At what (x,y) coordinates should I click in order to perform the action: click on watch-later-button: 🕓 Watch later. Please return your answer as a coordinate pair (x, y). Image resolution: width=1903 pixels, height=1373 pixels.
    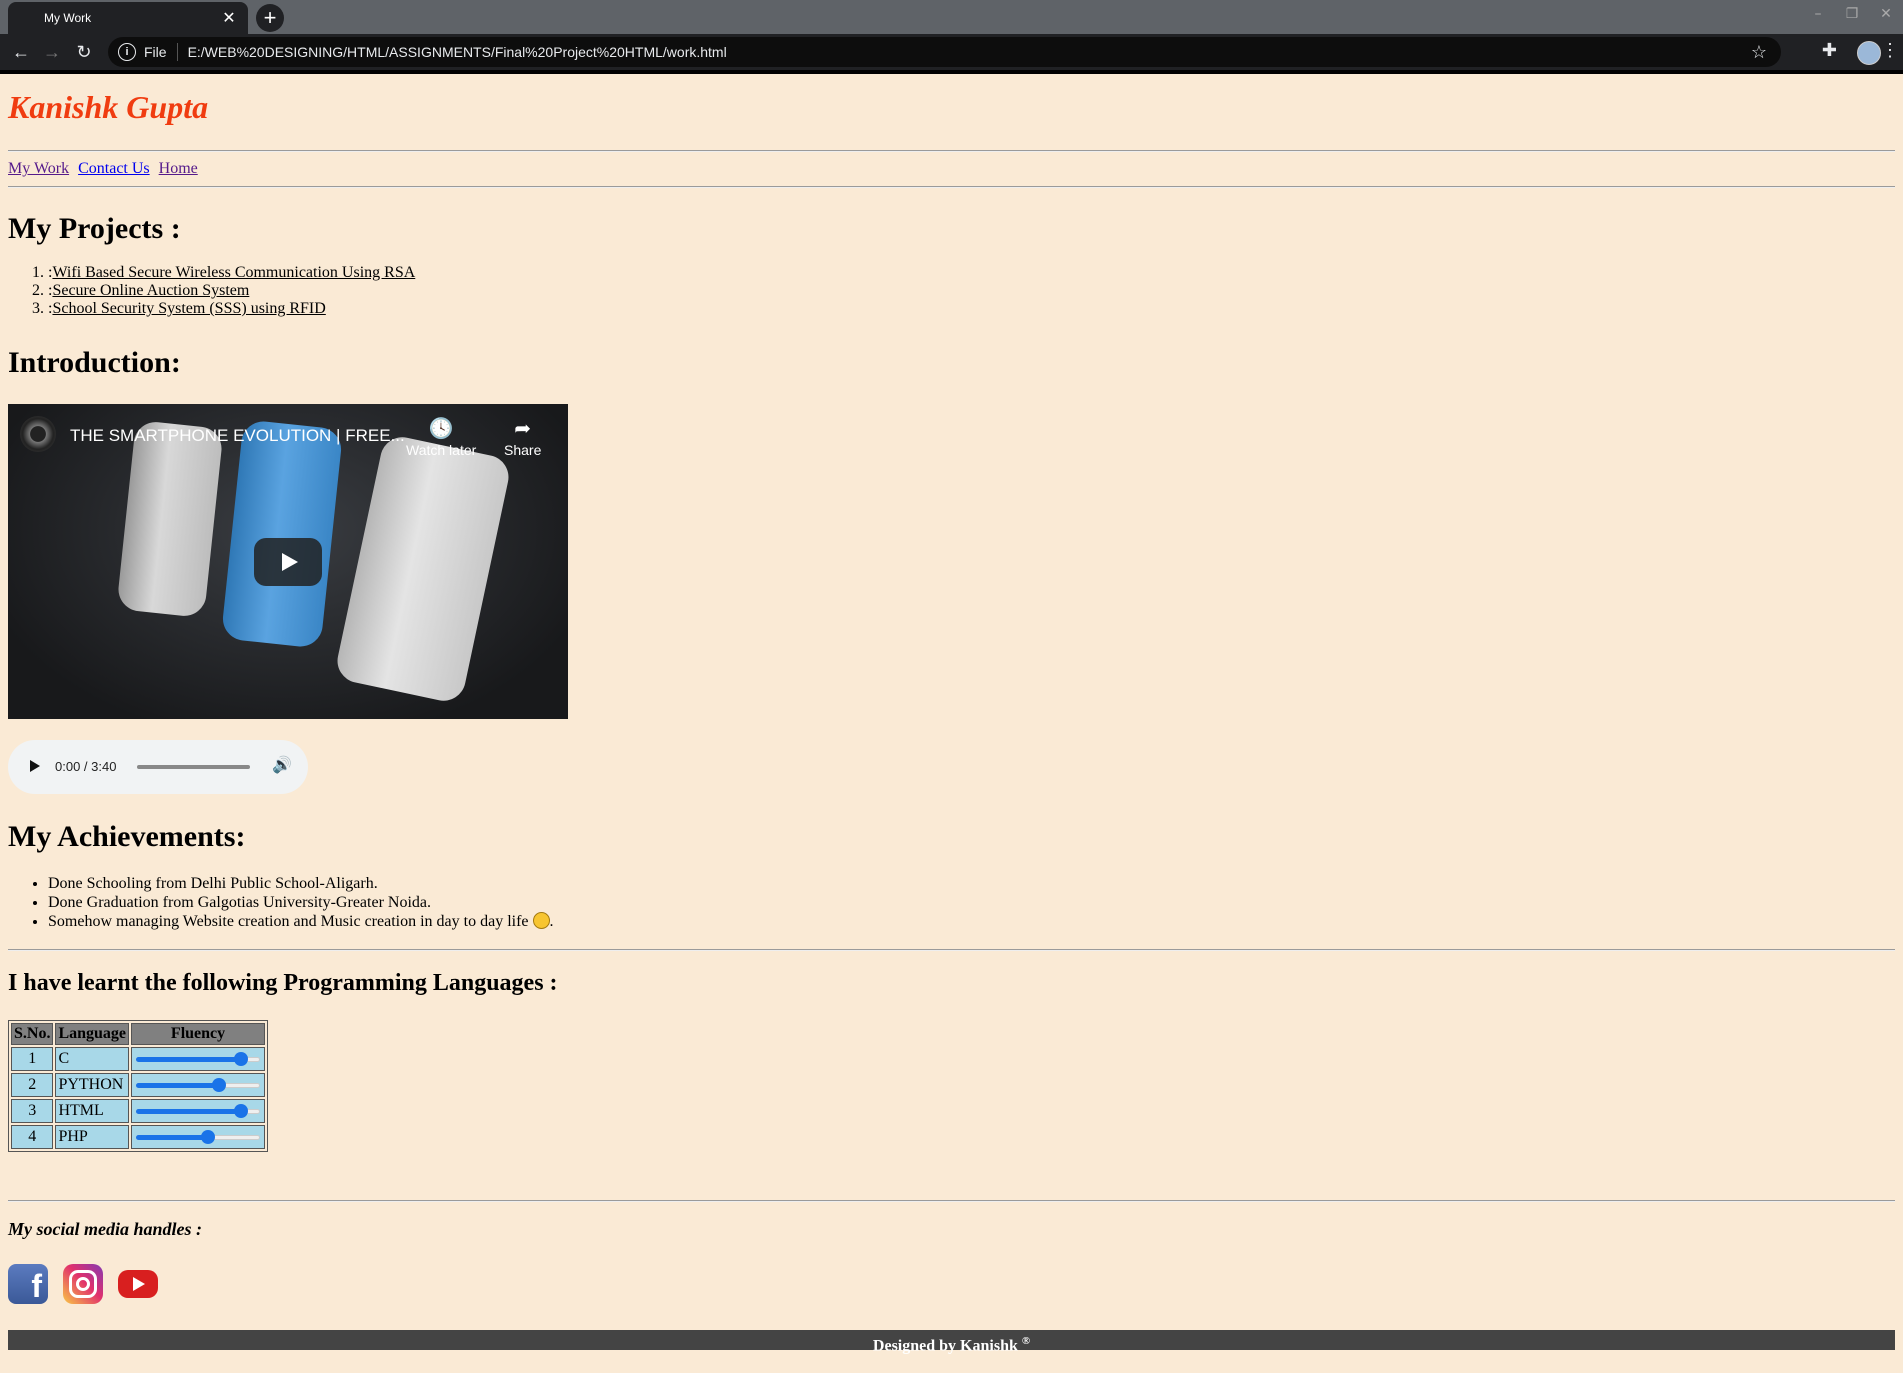
    Looking at the image, I should click on (441, 437).